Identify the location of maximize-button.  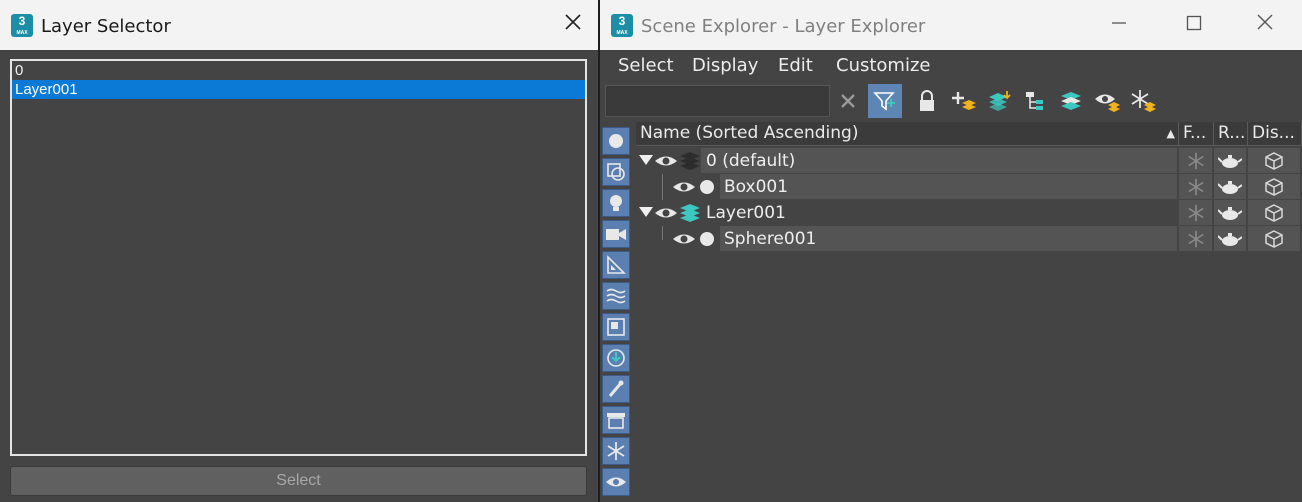
(1194, 25).